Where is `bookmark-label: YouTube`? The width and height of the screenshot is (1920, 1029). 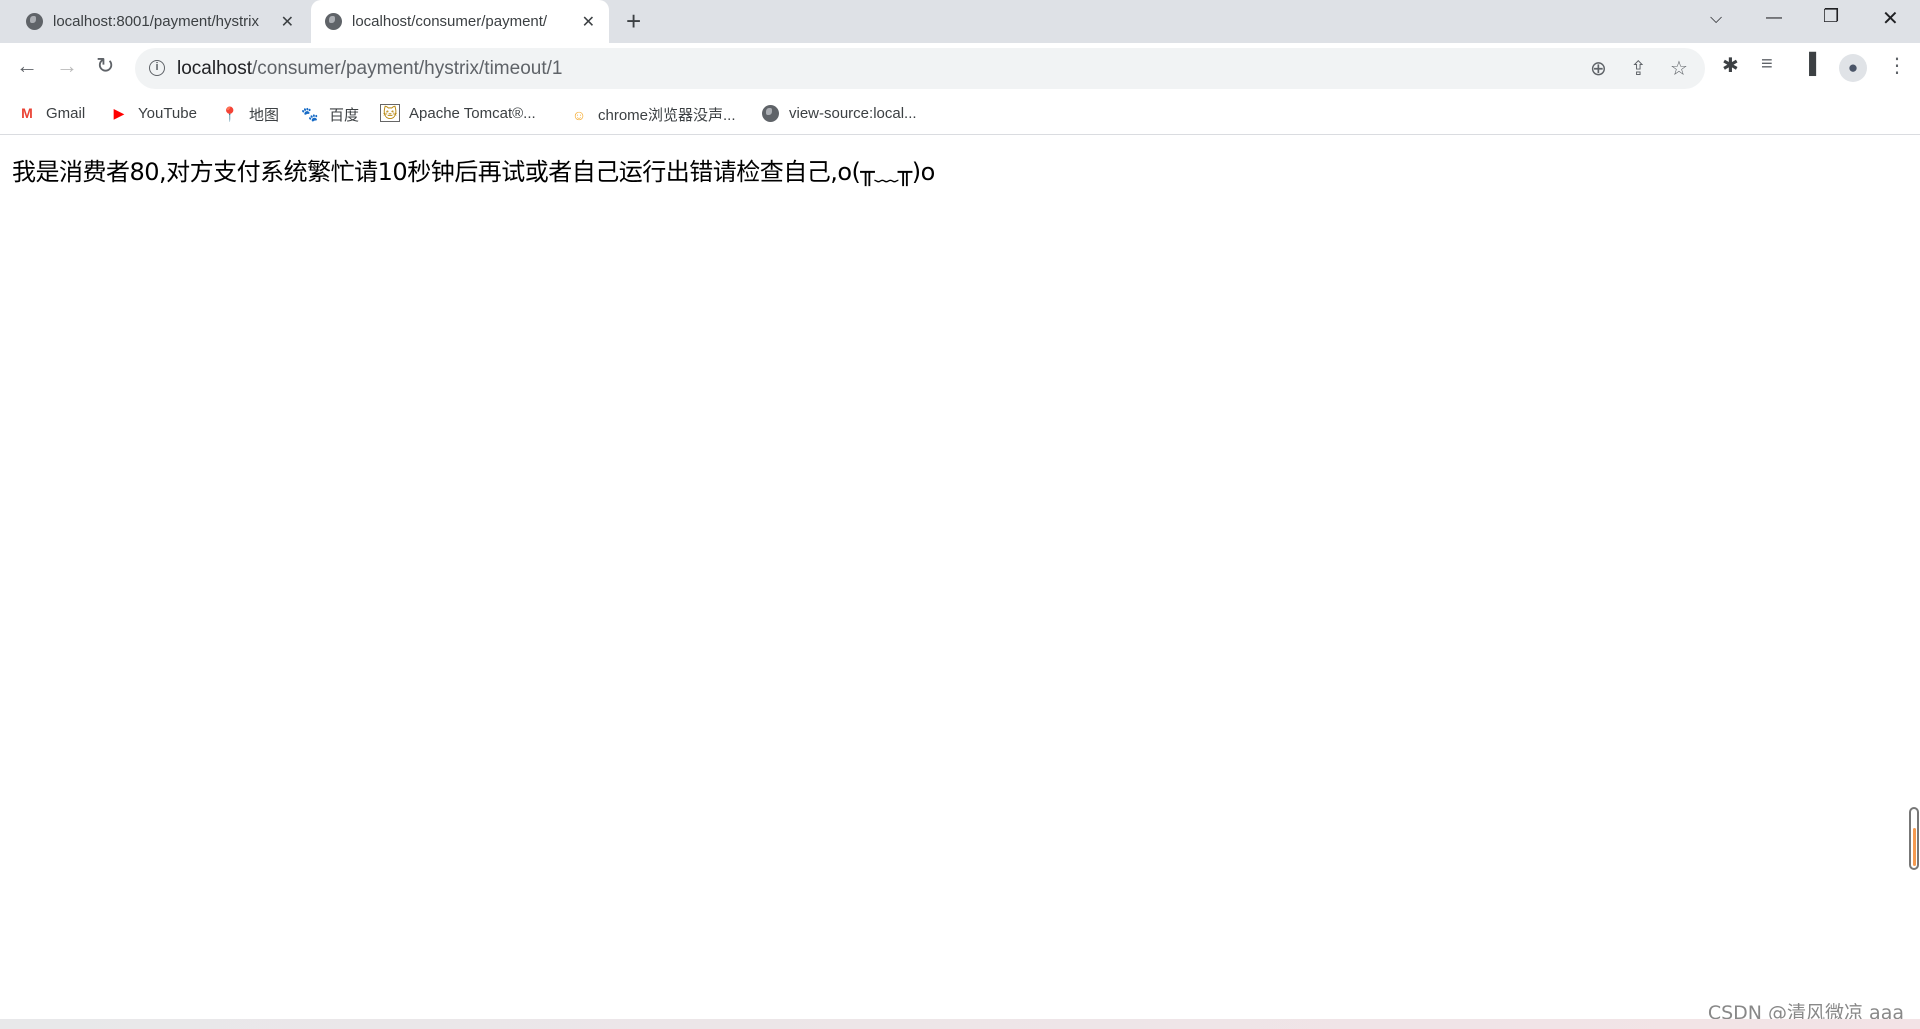
bookmark-label: YouTube is located at coordinates (167, 113).